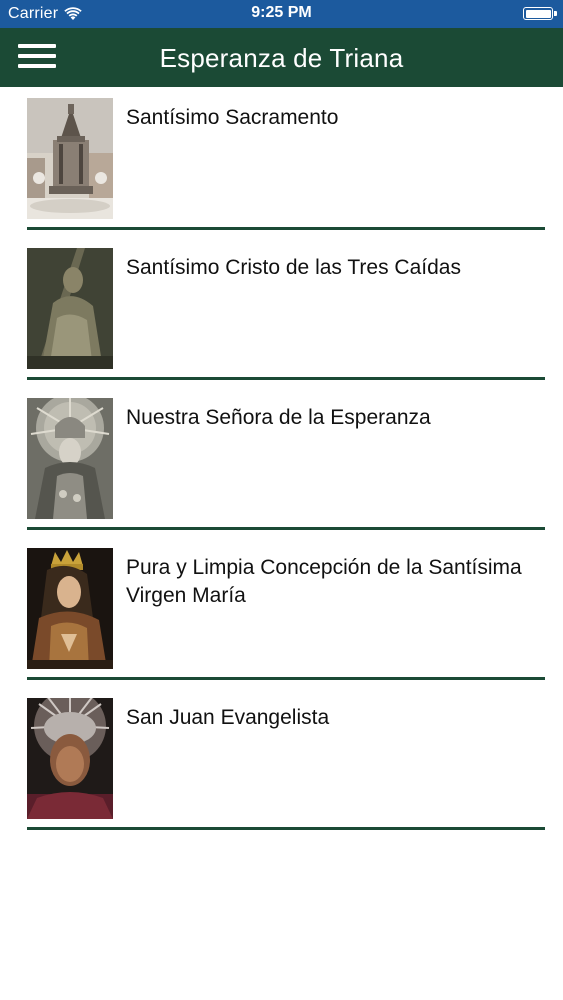 The image size is (563, 1000). What do you see at coordinates (232, 117) in the screenshot?
I see `list-item-title: Santísimo Sacramento` at bounding box center [232, 117].